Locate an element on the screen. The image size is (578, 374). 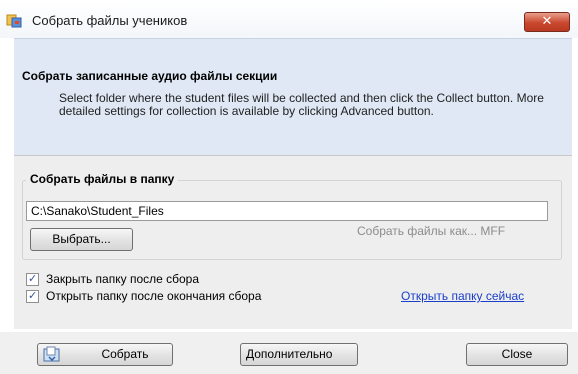
collect-folder-icon is located at coordinates (51, 354).